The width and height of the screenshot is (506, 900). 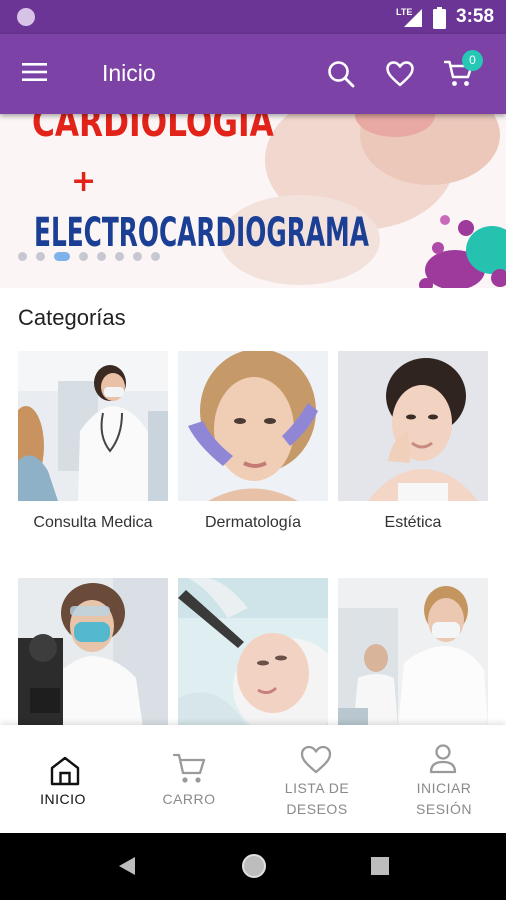 I want to click on nav-label-lista-de-deseos: LISTA DE DESEOS, so click(x=317, y=798).